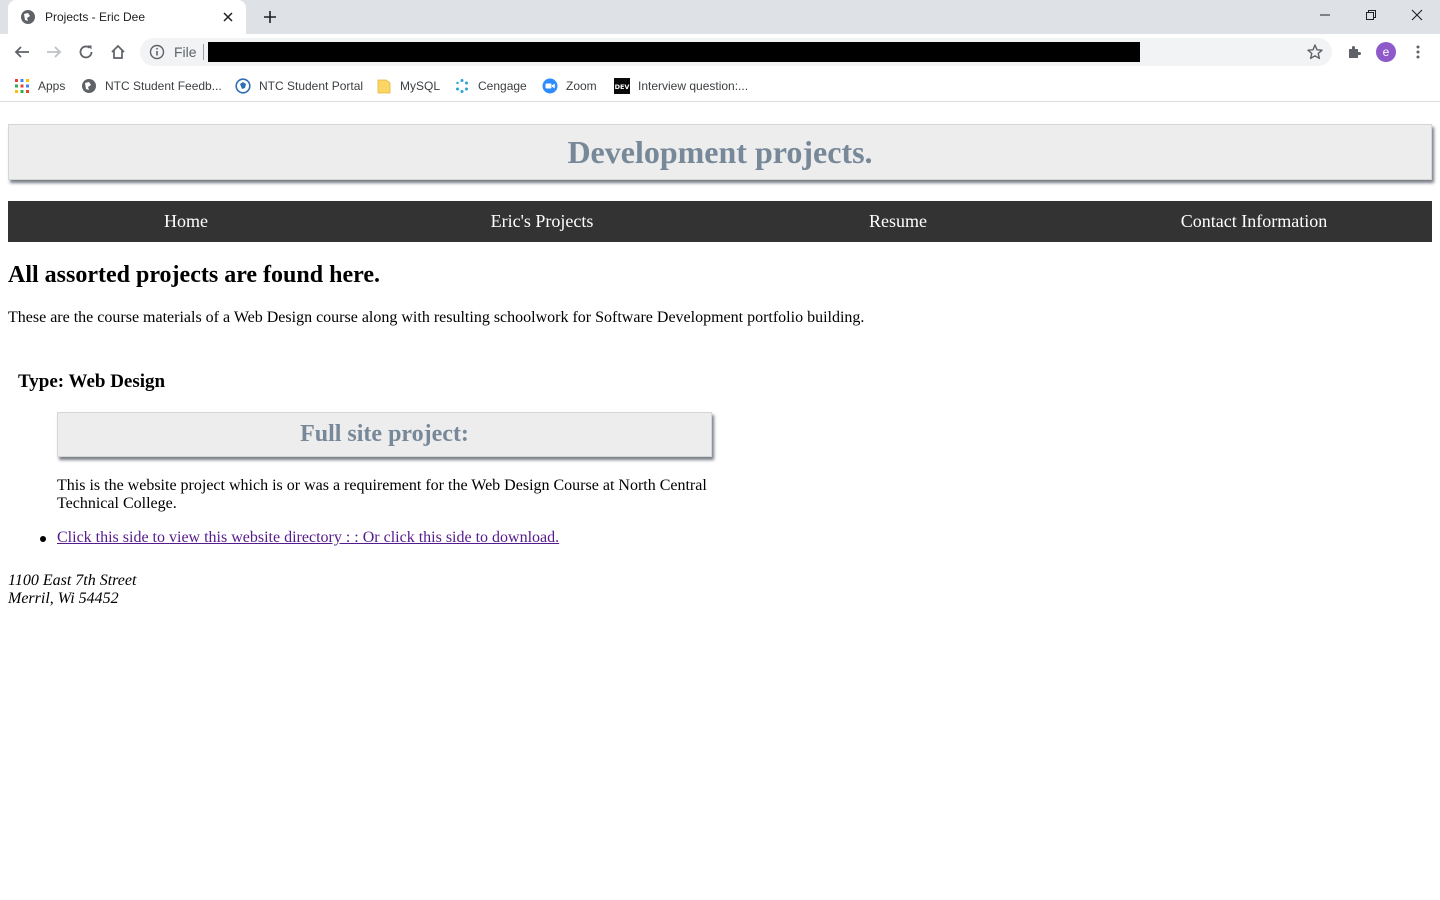 The width and height of the screenshot is (1440, 900). I want to click on address-bar: File, so click(736, 52).